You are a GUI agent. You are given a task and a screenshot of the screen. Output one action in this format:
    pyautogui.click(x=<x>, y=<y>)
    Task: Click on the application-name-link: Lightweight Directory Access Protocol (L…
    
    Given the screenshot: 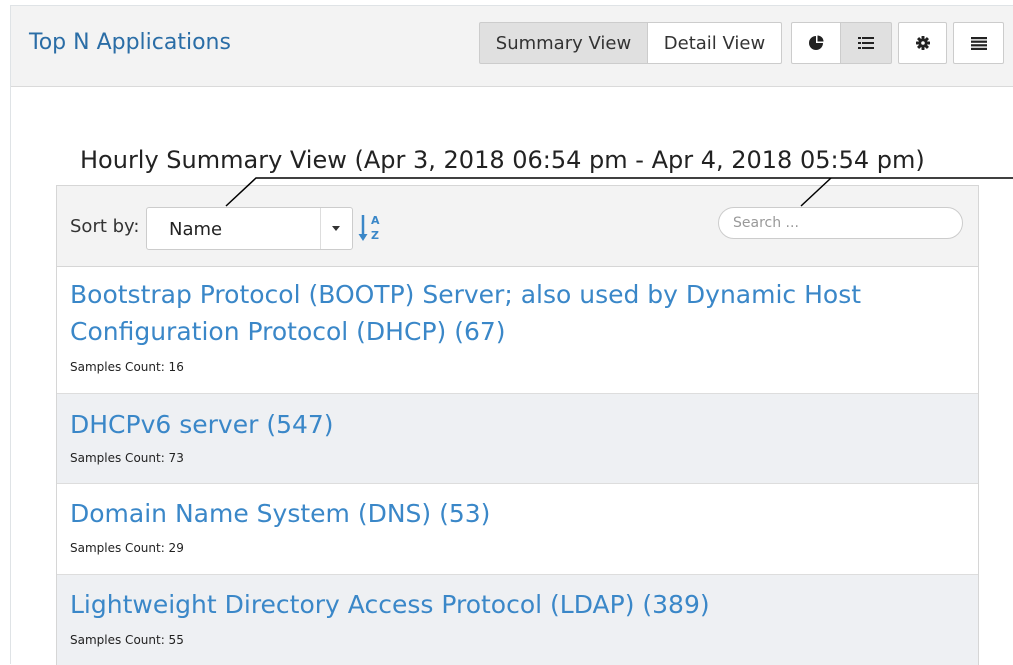 What is the action you would take?
    pyautogui.click(x=510, y=604)
    